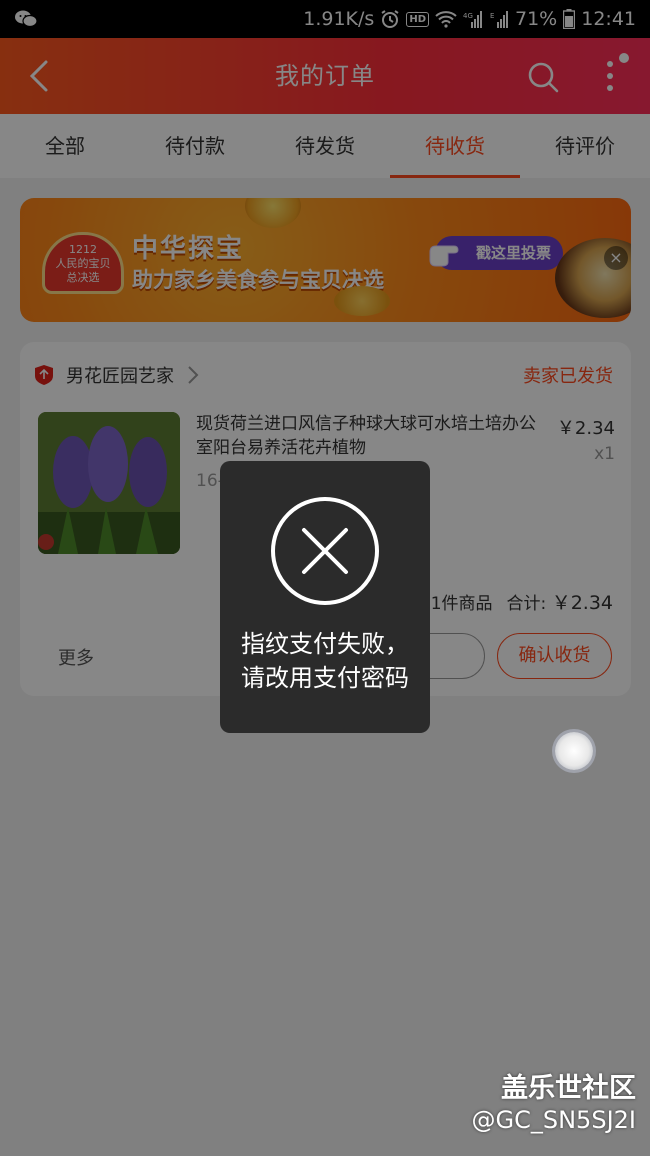 This screenshot has width=650, height=1156. I want to click on assistive-touch-button, so click(574, 751).